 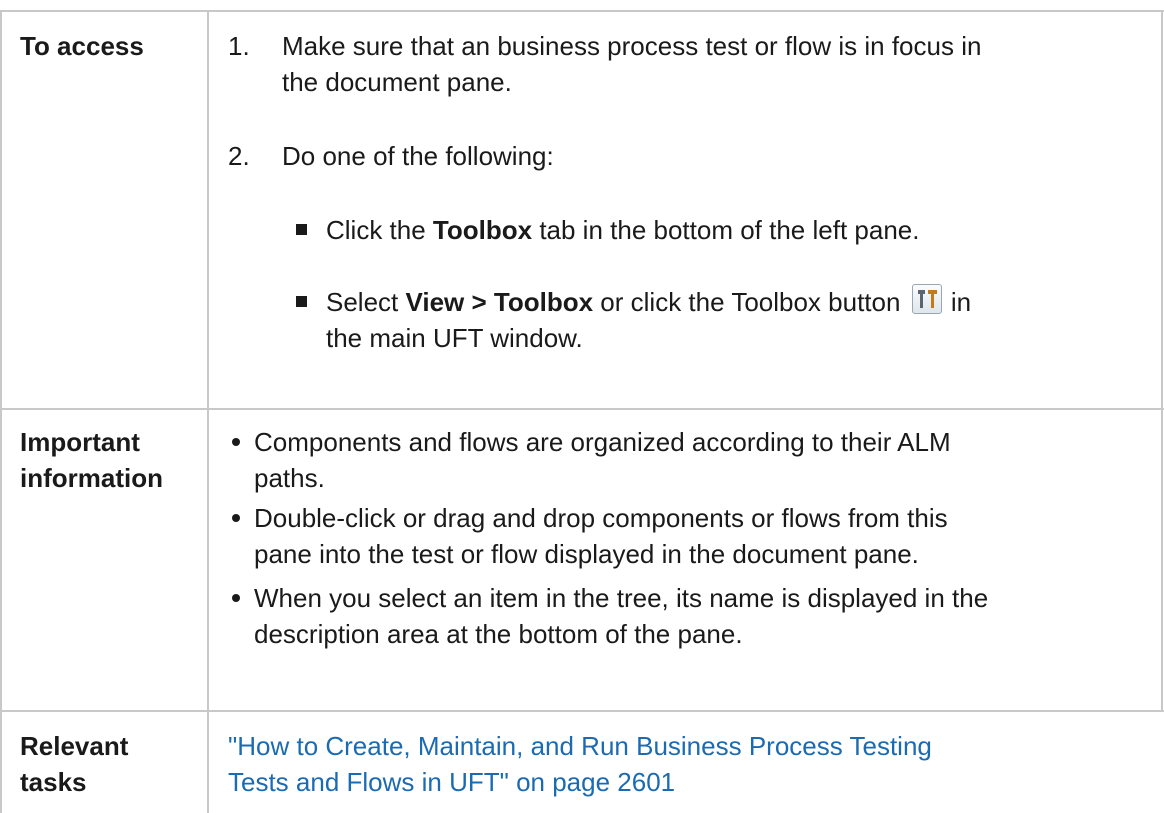 I want to click on row-label-important-line-2: information, so click(x=91, y=478).